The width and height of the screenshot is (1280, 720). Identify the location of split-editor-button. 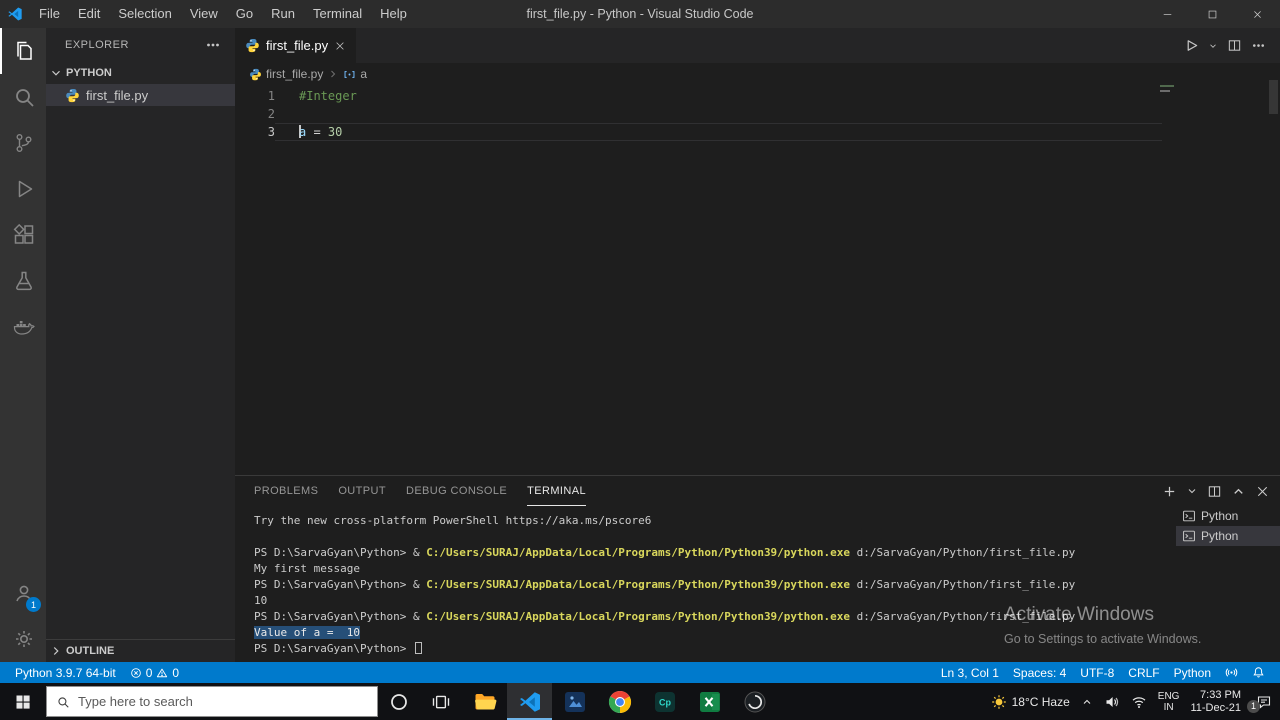
(1234, 45).